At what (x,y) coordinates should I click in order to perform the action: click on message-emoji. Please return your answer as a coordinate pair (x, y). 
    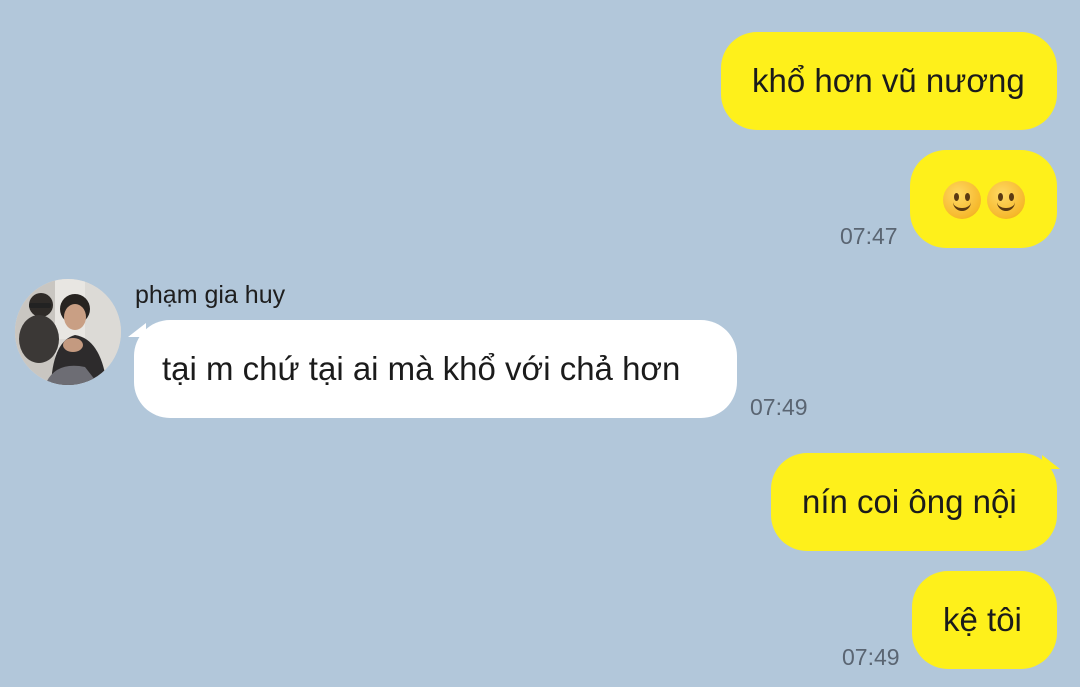
    Looking at the image, I should click on (984, 199).